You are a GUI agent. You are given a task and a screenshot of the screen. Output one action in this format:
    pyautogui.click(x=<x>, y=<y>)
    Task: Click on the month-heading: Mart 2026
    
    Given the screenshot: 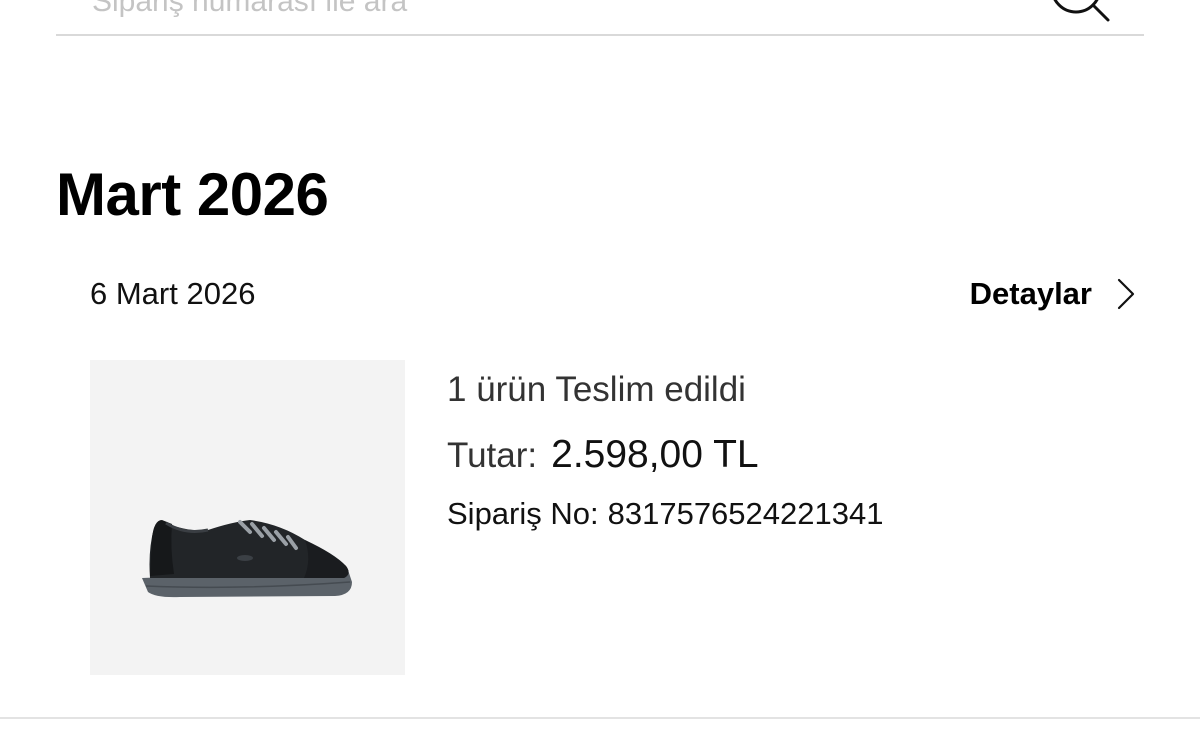 What is the action you would take?
    pyautogui.click(x=192, y=194)
    